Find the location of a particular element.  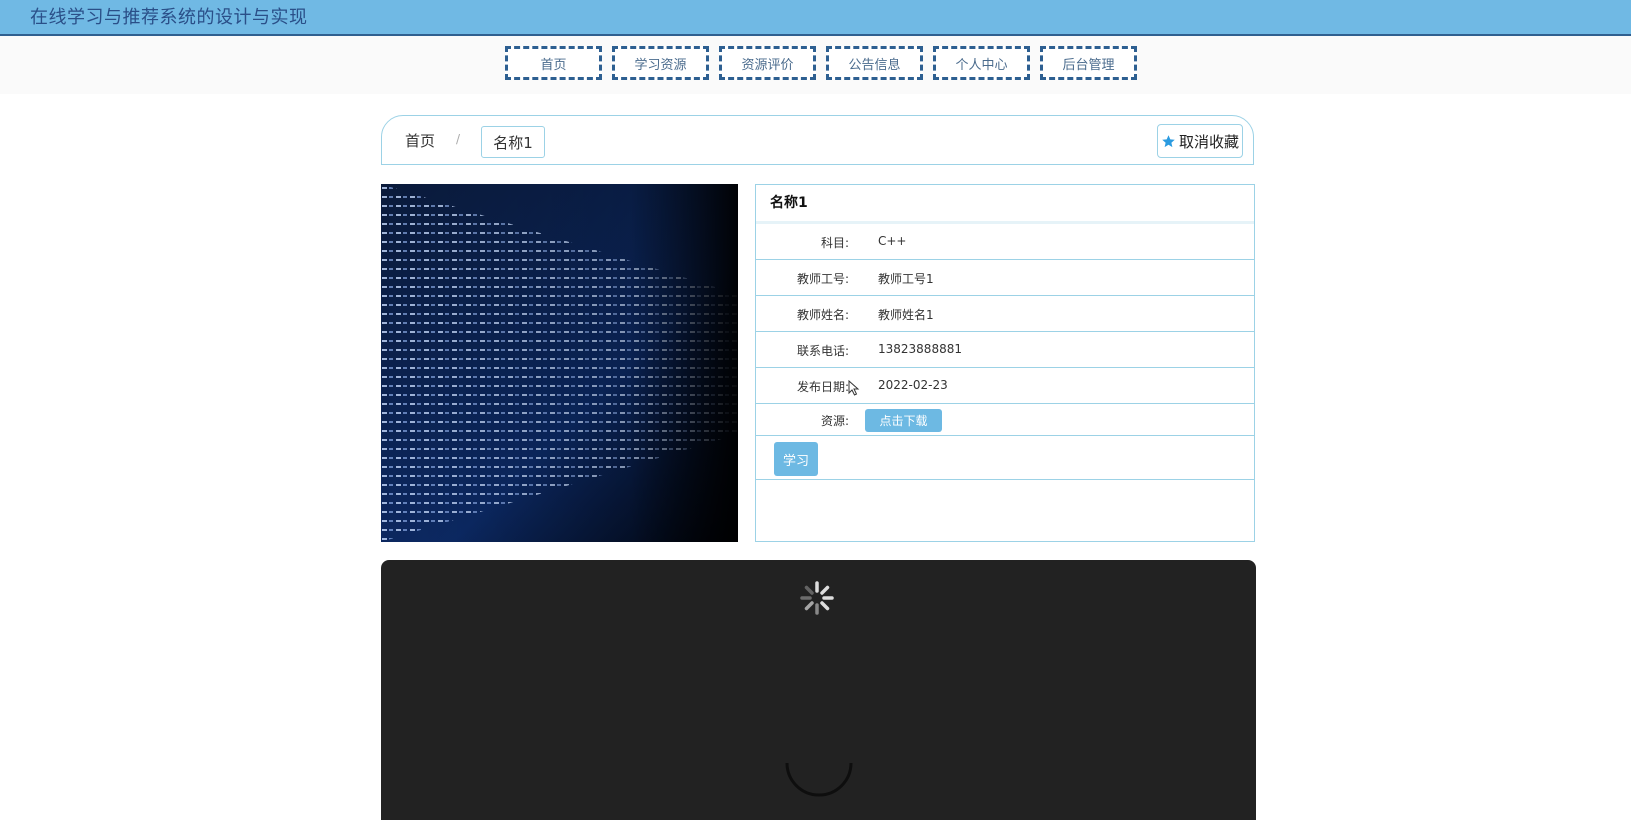

code-background-image is located at coordinates (559, 363).